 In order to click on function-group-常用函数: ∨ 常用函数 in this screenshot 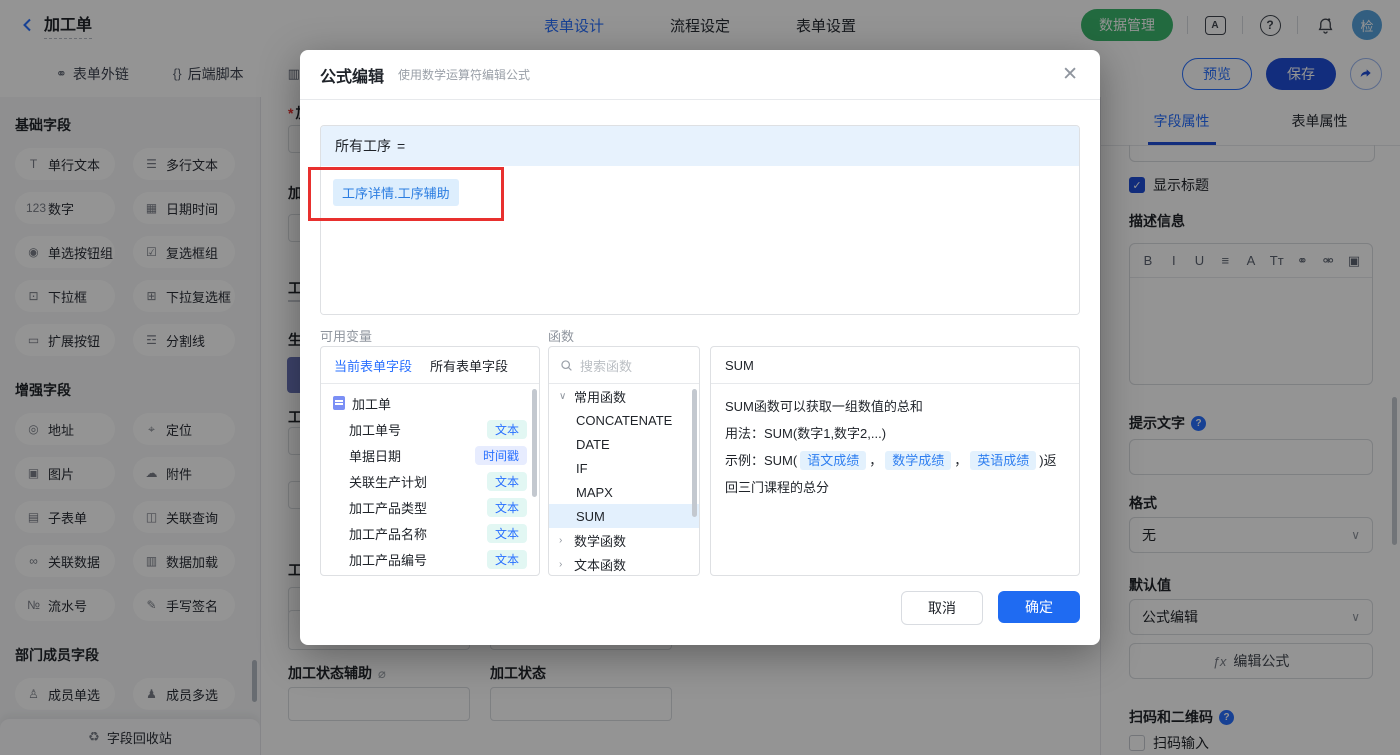, I will do `click(624, 396)`.